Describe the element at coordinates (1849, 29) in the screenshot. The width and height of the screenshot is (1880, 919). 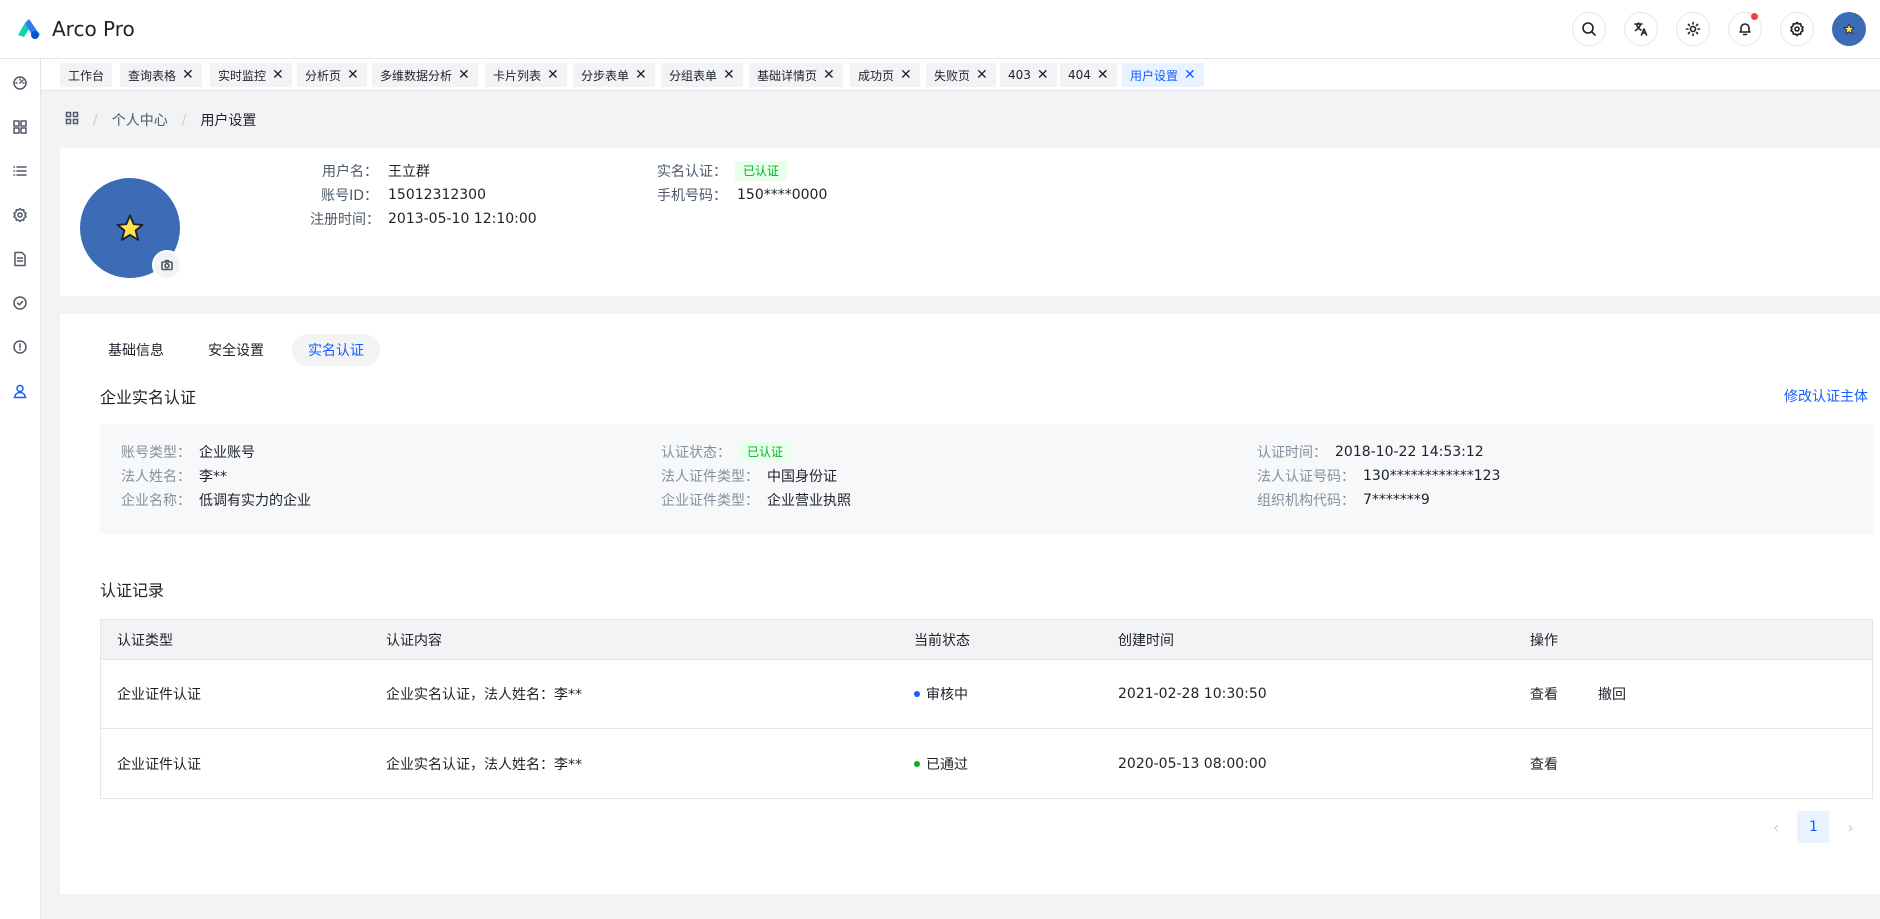
I see `user-avatar` at that location.